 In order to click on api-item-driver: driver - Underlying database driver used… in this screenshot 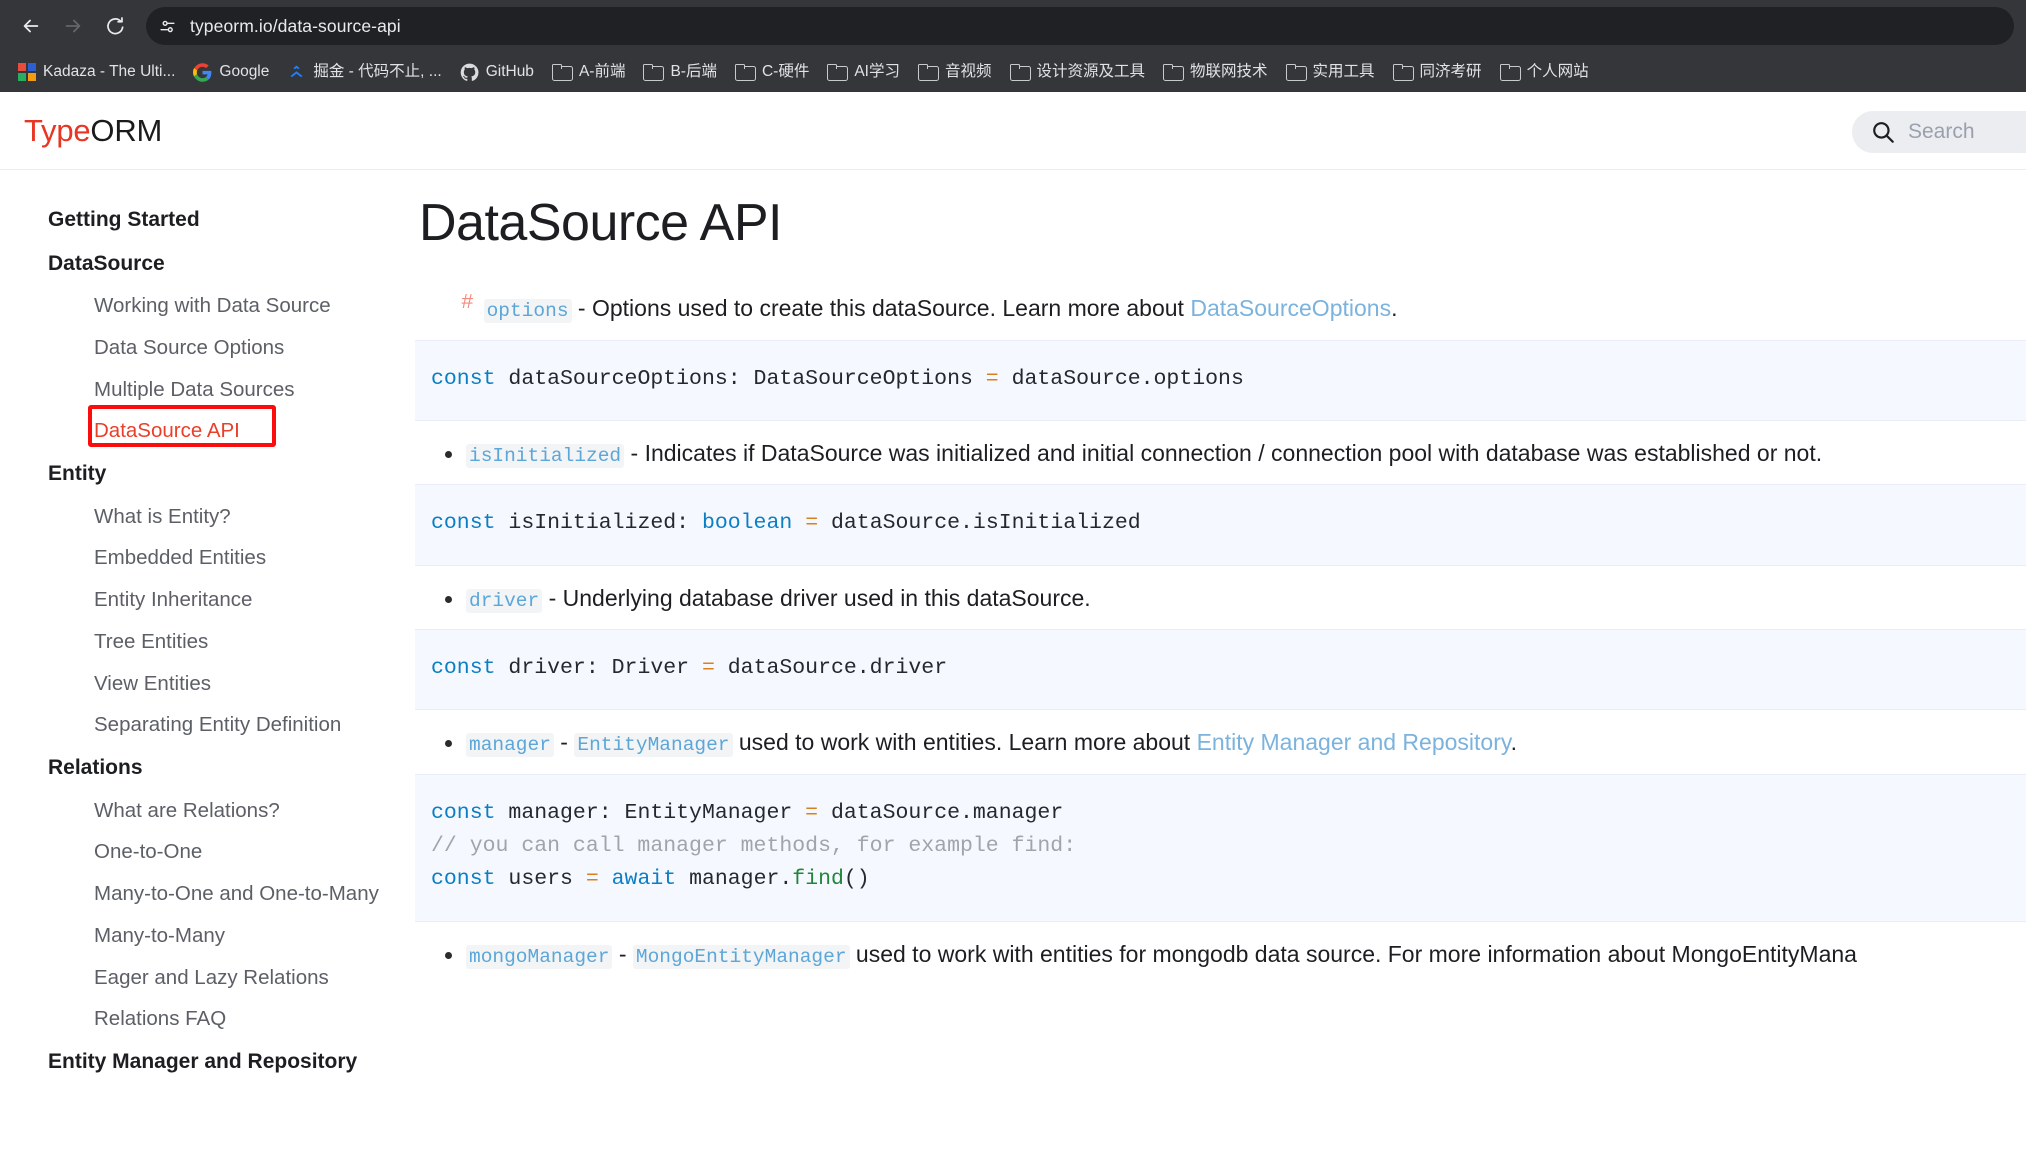, I will do `click(1220, 598)`.